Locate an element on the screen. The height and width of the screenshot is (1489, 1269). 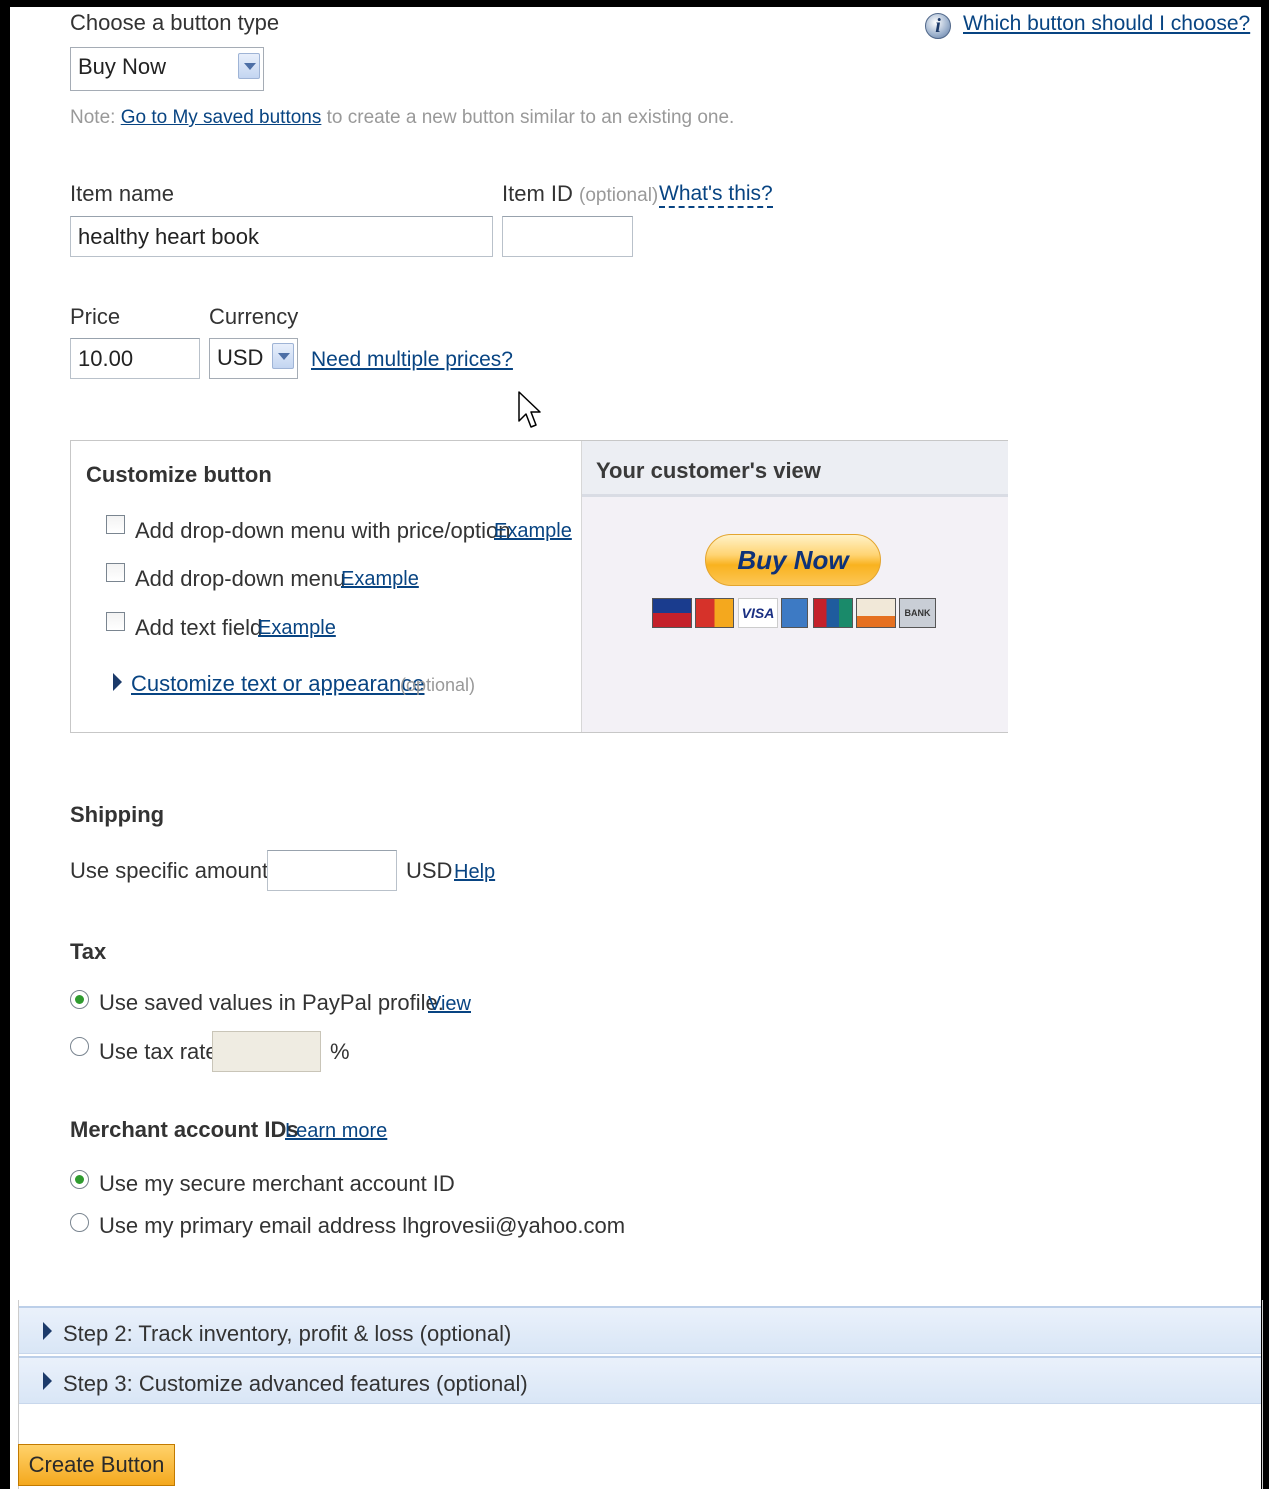
tax-title: Tax is located at coordinates (88, 951).